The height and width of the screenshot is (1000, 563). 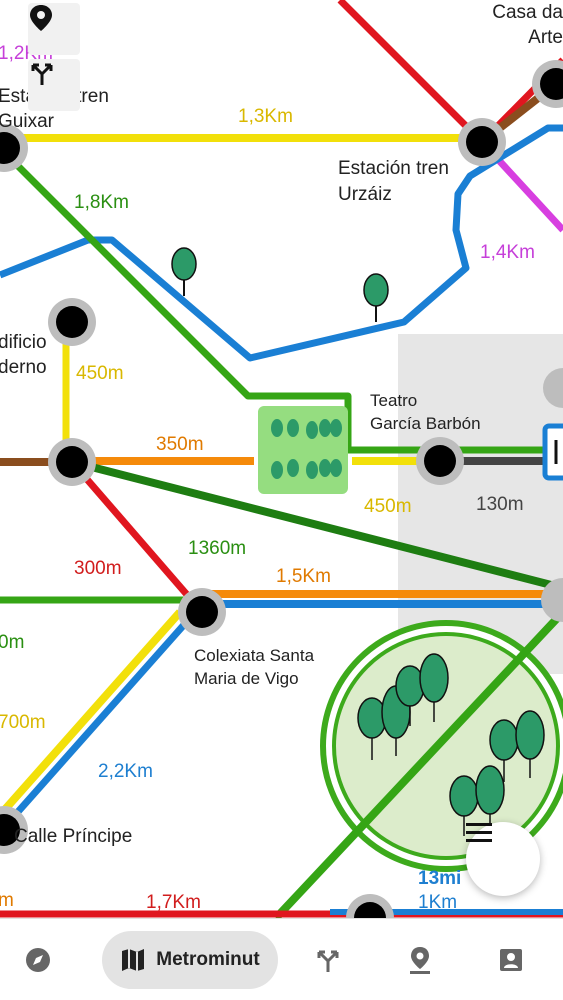 I want to click on location-button, so click(x=54, y=29).